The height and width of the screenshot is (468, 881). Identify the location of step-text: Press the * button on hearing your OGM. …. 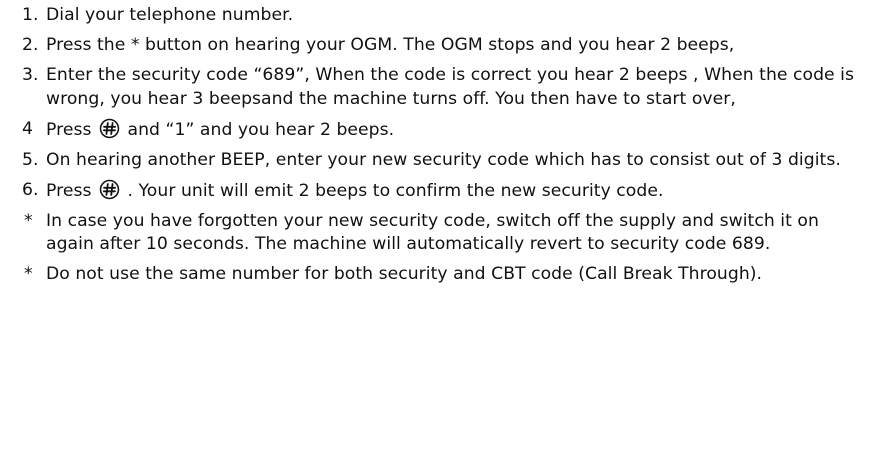
(390, 45).